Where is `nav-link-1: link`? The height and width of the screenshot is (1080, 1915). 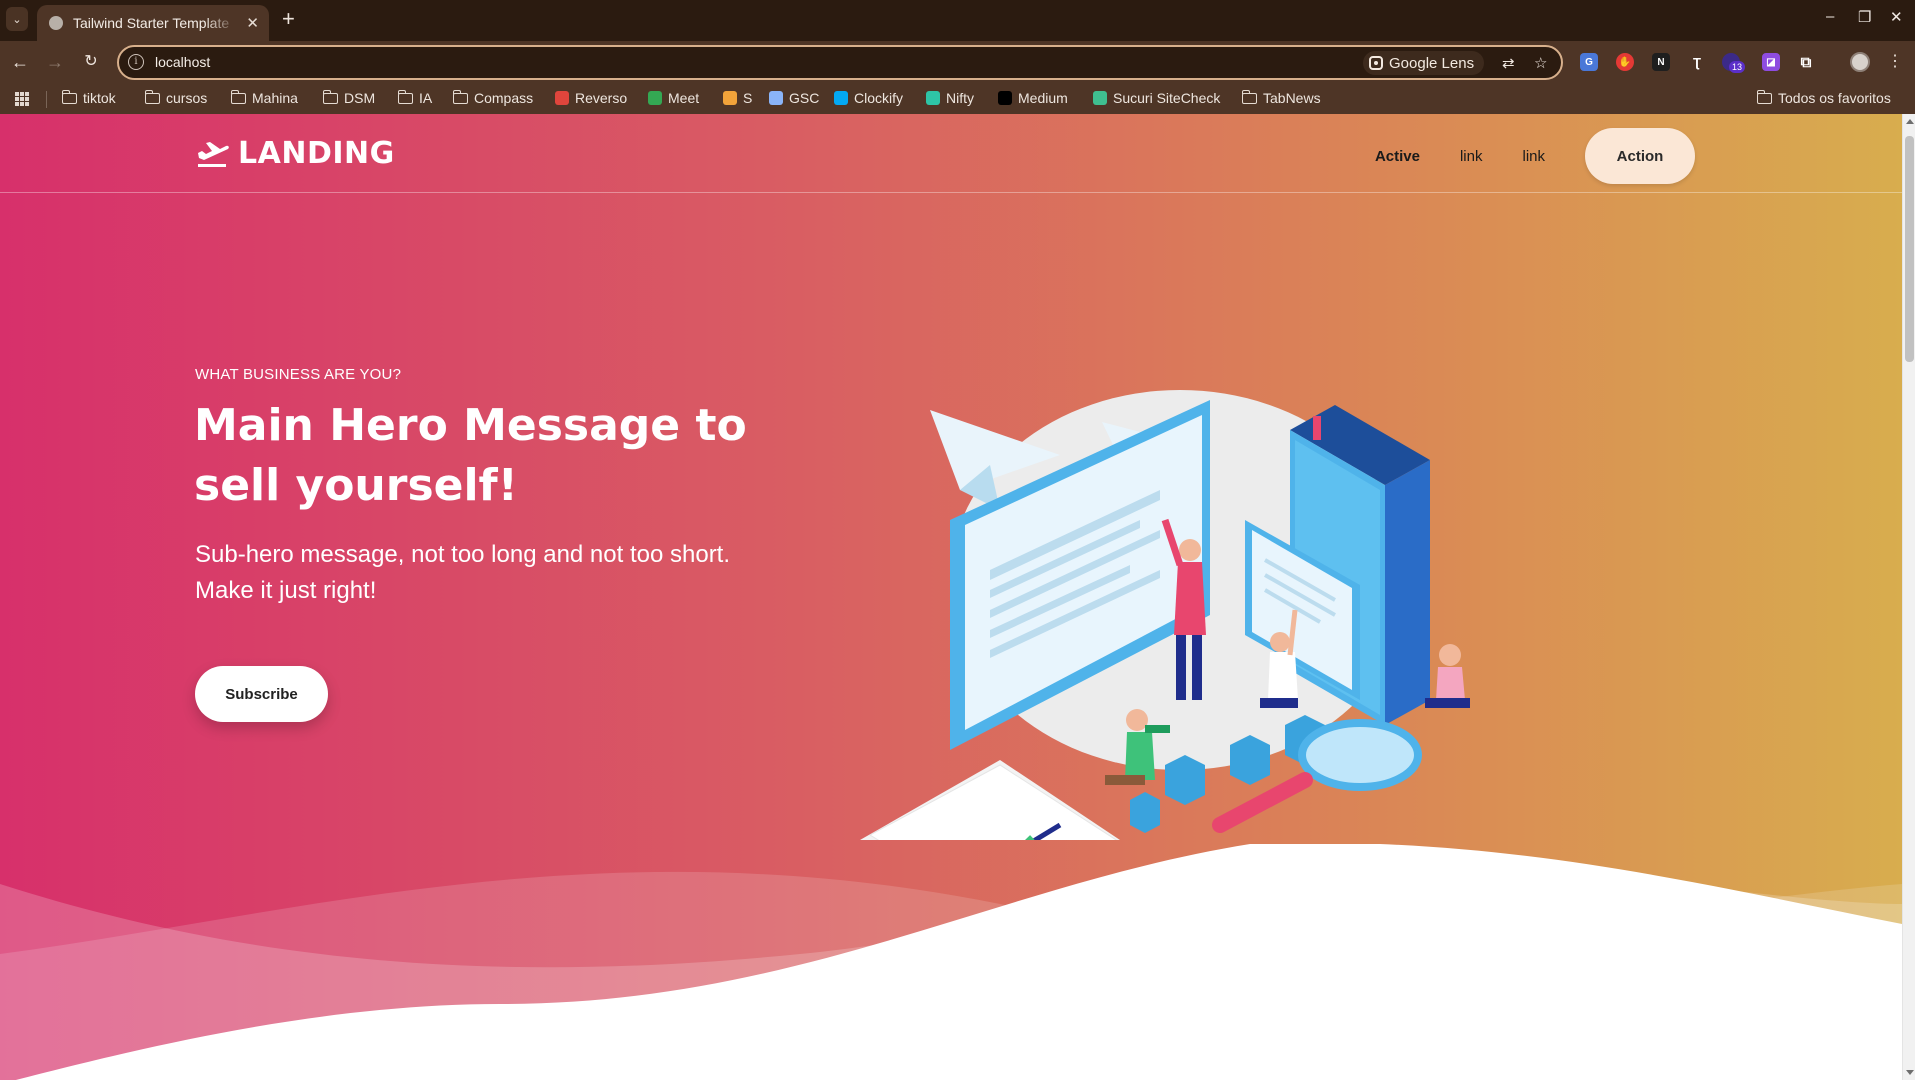 nav-link-1: link is located at coordinates (1471, 156).